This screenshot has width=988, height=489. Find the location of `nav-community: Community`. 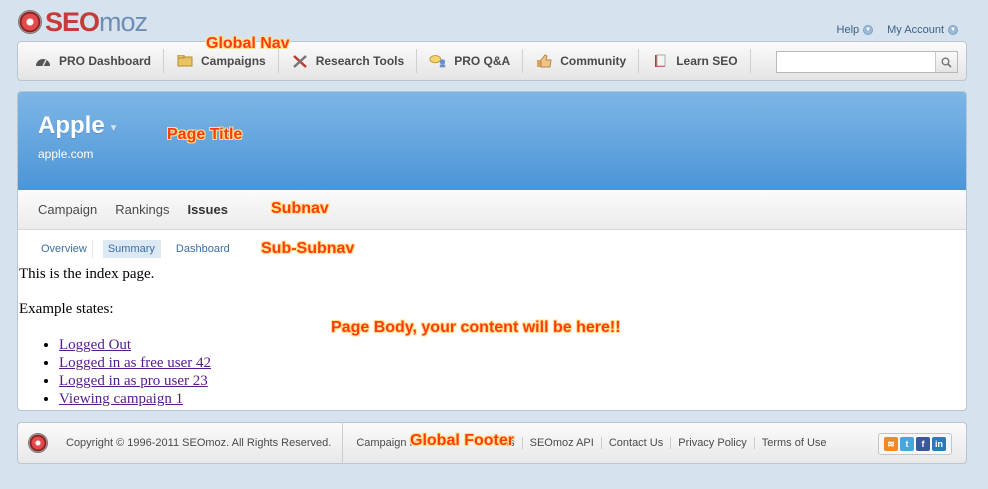

nav-community: Community is located at coordinates (581, 61).